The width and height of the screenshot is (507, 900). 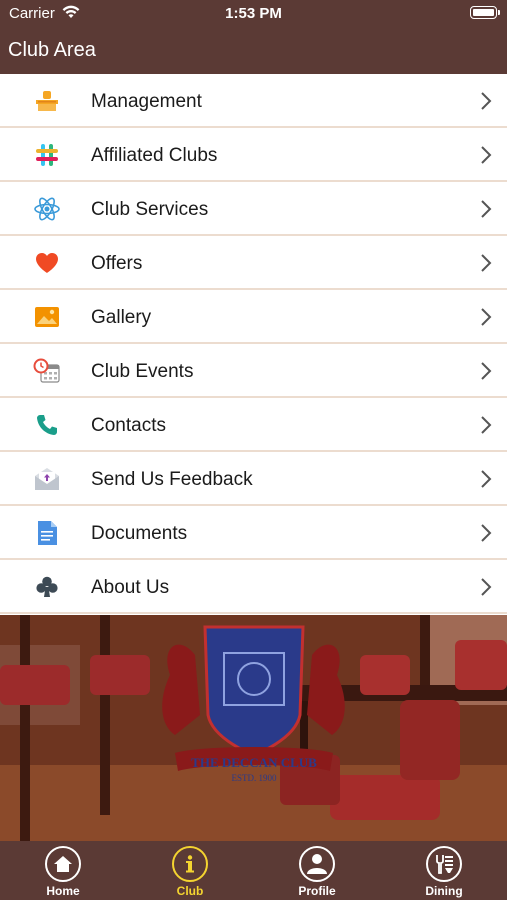 What do you see at coordinates (130, 587) in the screenshot?
I see `menu-item-label: About Us` at bounding box center [130, 587].